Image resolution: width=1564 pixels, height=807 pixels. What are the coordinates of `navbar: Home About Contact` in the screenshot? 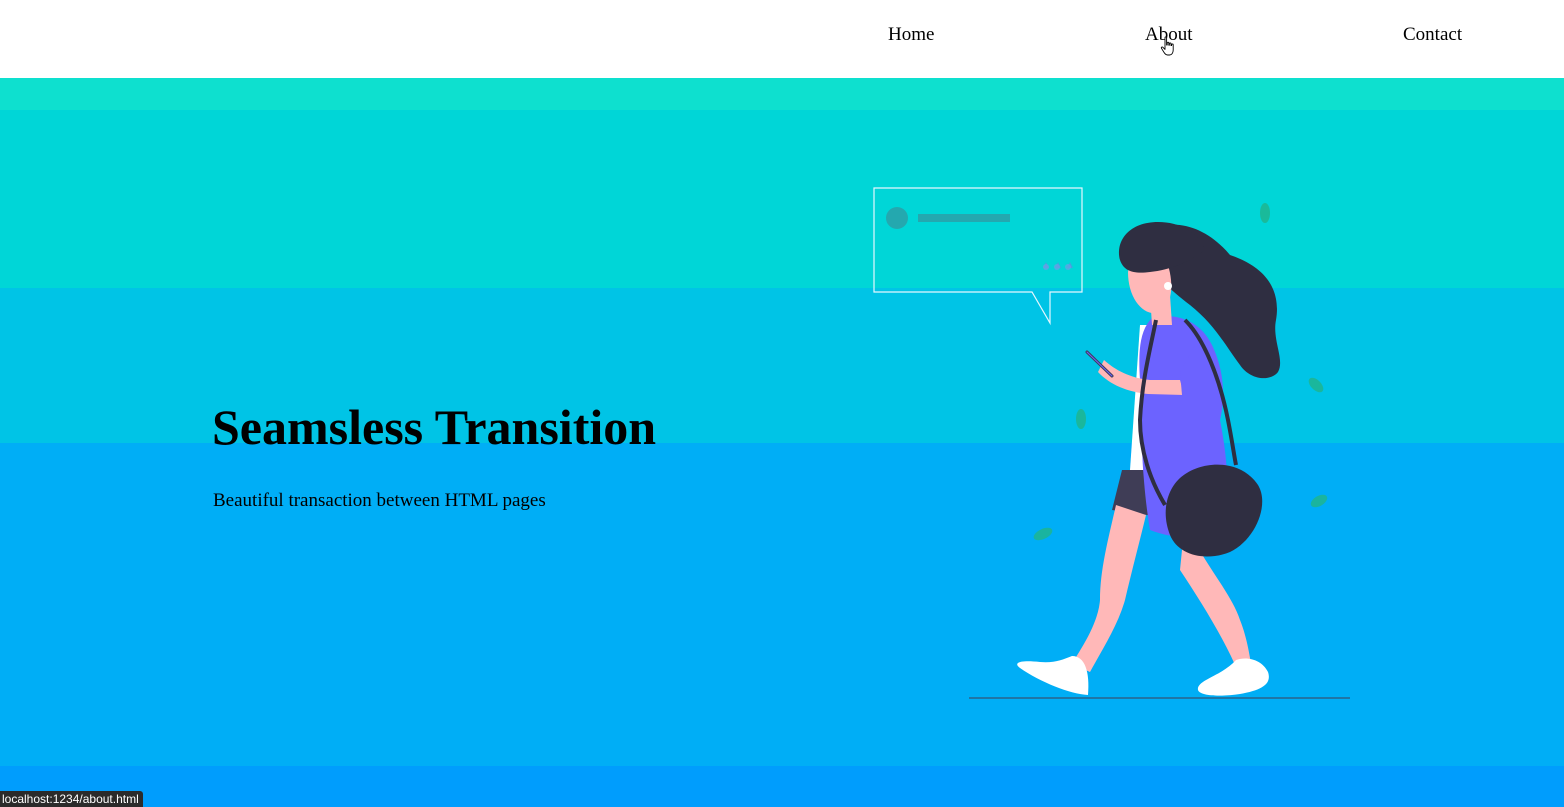 It's located at (782, 39).